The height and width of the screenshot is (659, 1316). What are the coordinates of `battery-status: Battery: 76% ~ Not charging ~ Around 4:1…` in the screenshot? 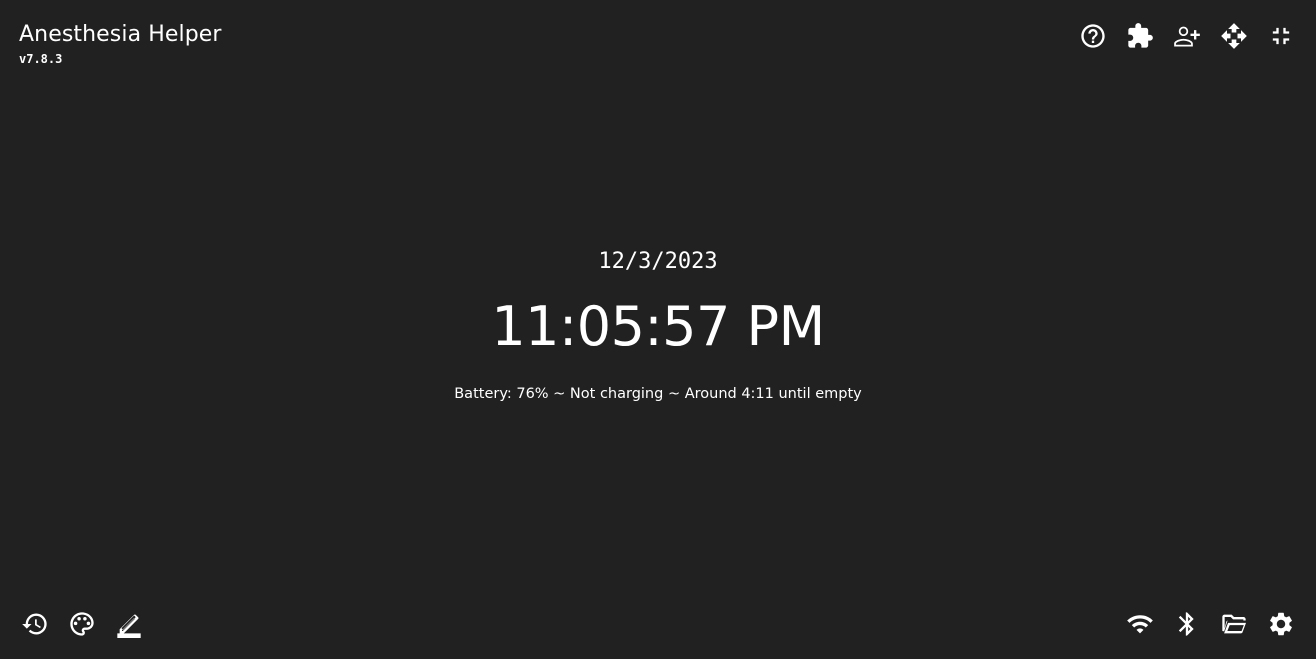 It's located at (658, 394).